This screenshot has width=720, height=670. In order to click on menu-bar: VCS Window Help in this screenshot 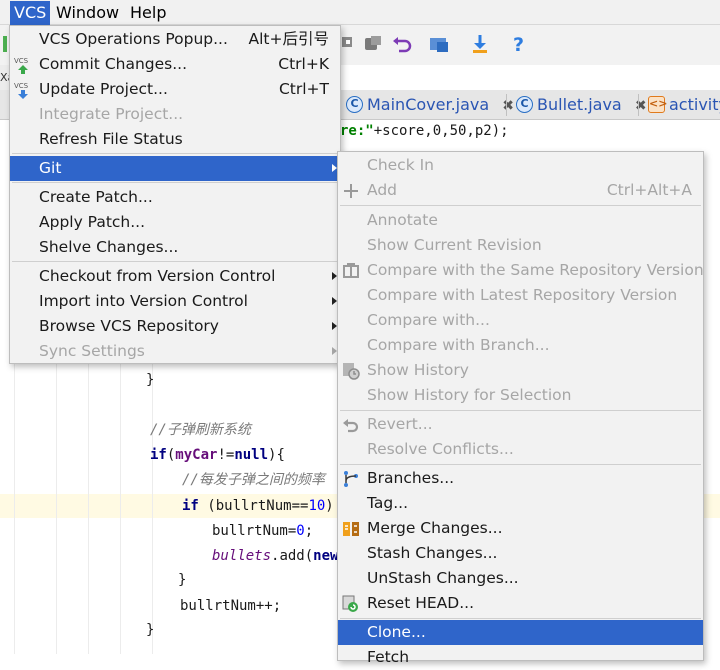, I will do `click(360, 12)`.